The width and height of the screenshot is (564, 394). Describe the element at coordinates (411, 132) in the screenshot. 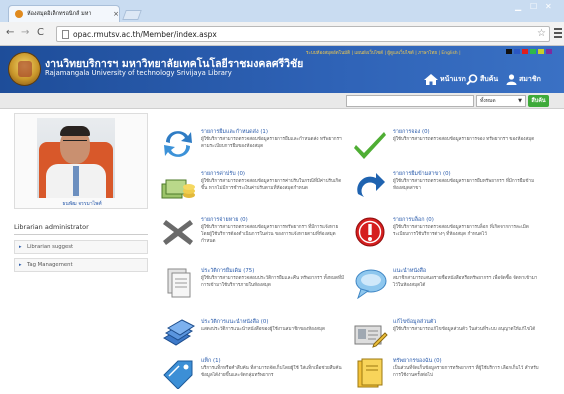

I see `menu-item-title: รายการจอง (0)` at that location.